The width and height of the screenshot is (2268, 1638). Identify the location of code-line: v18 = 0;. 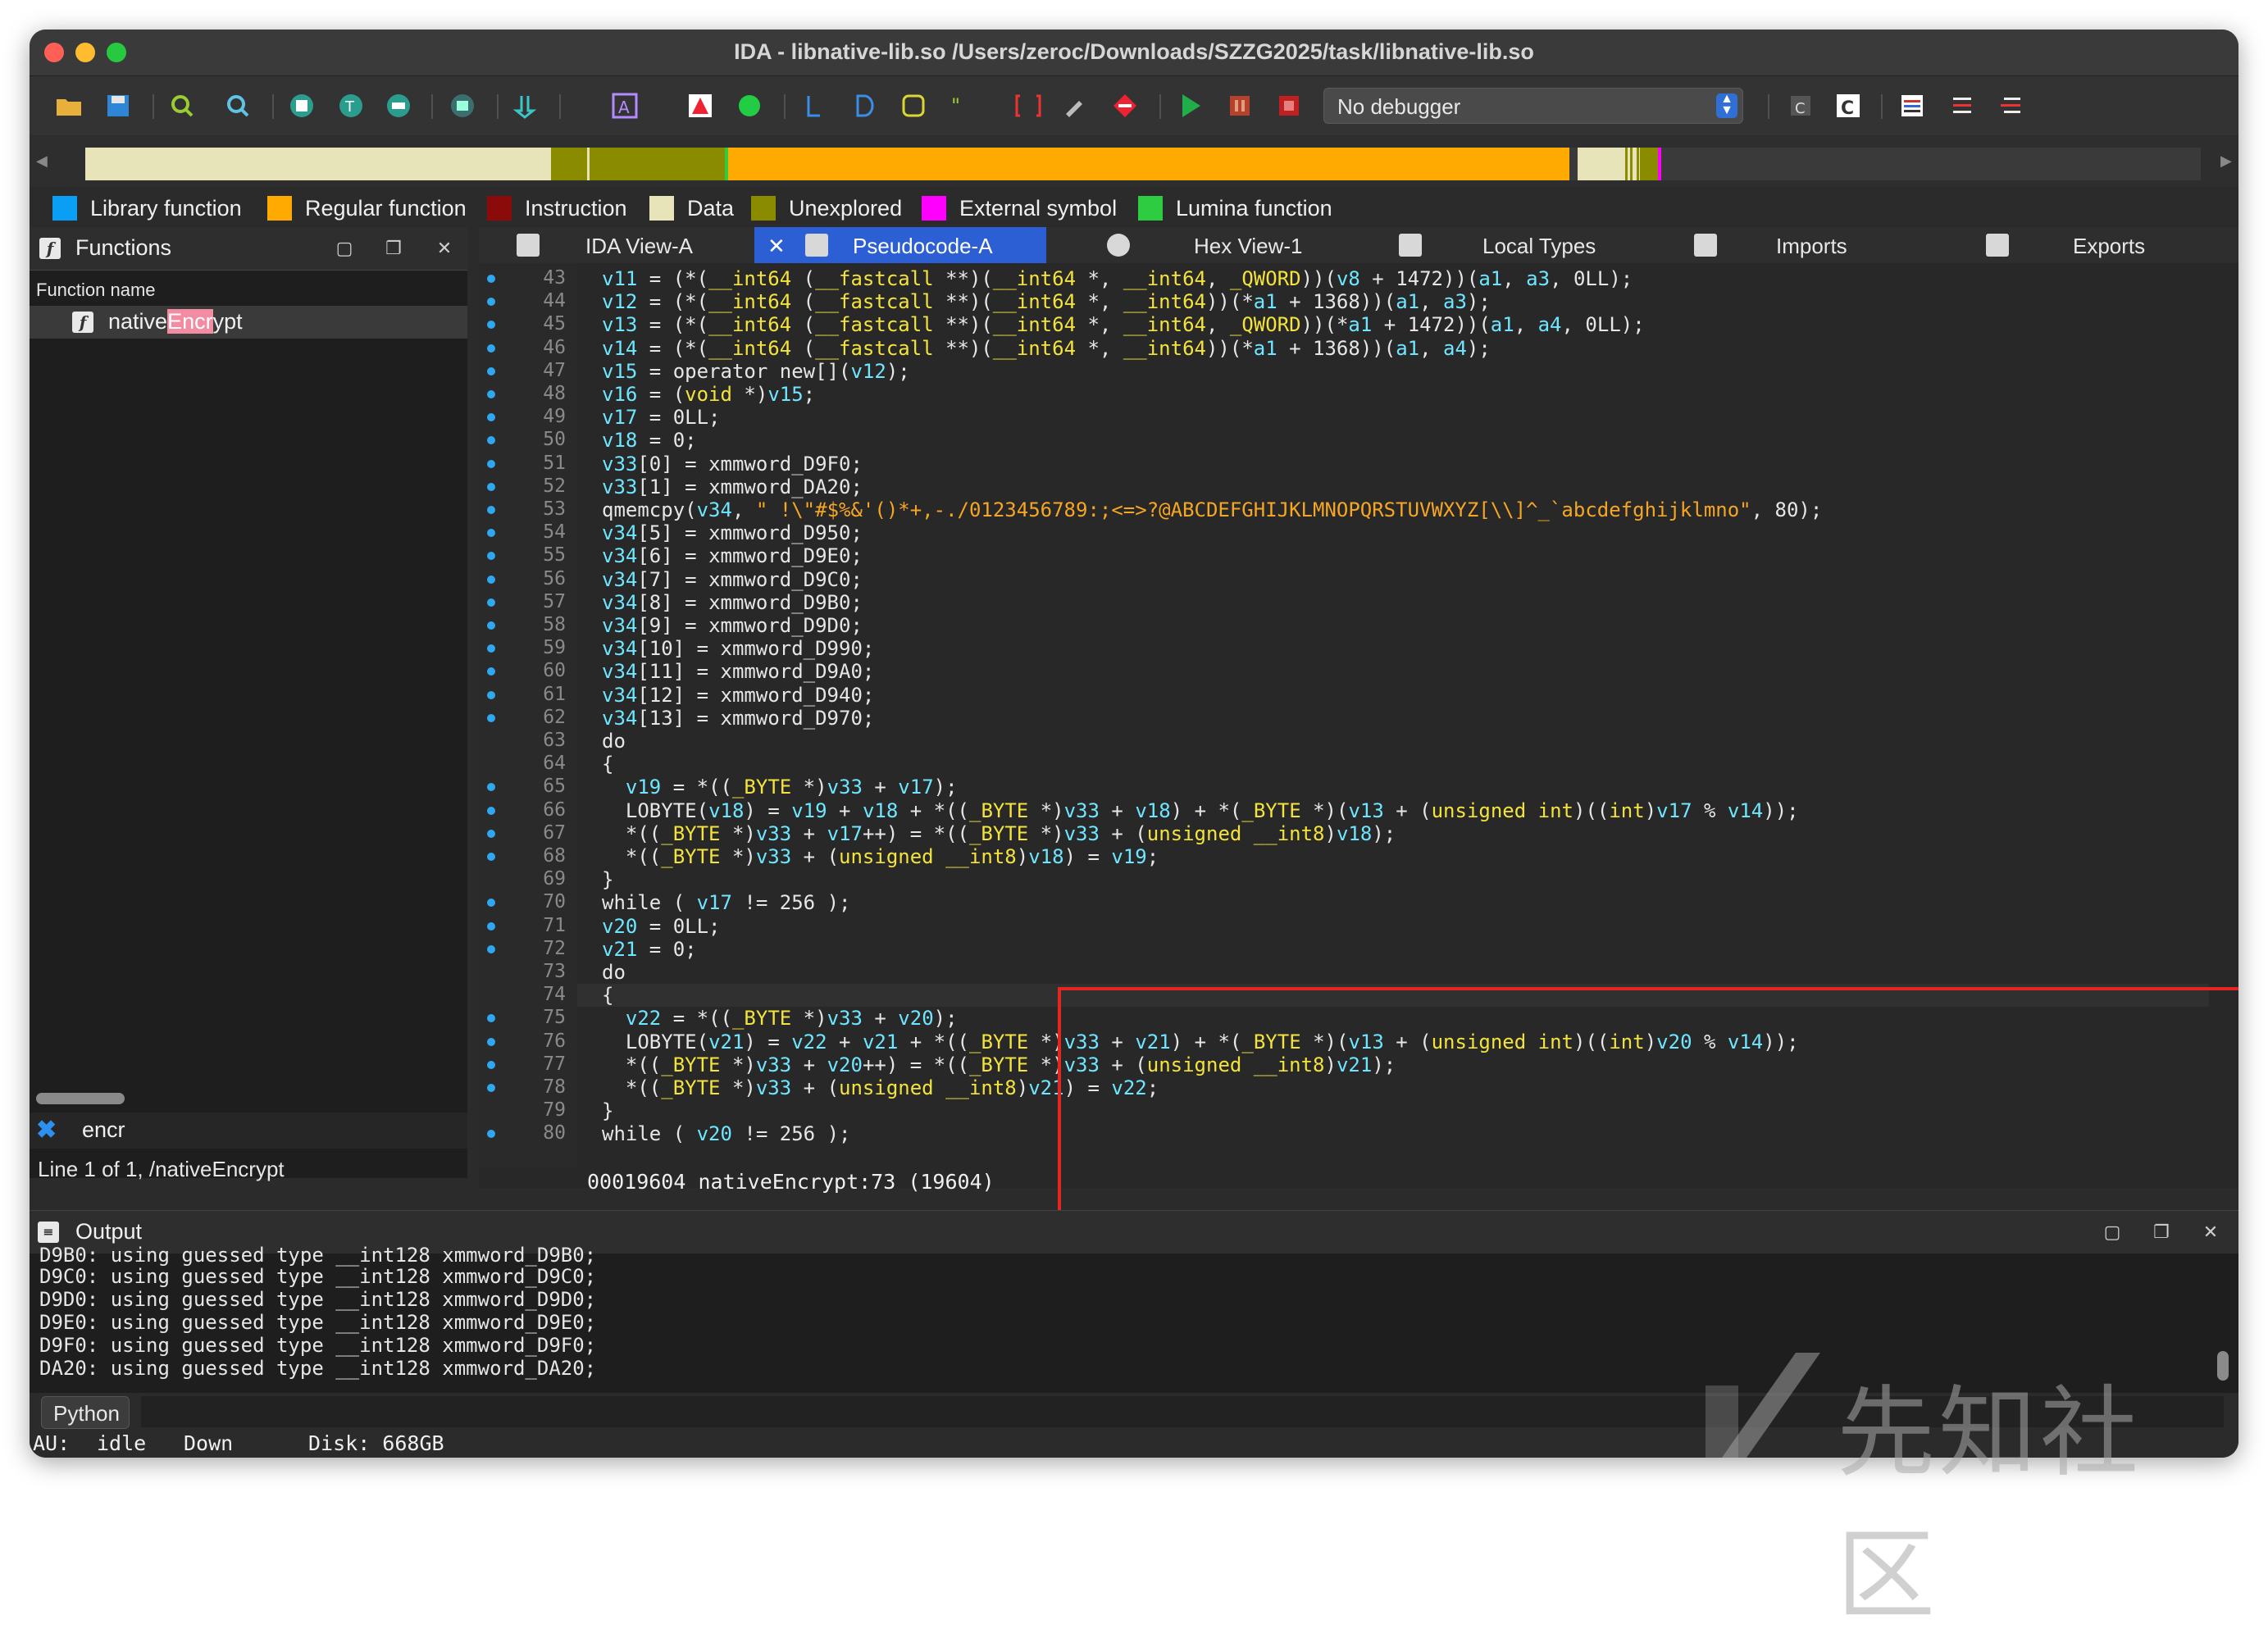
(649, 441).